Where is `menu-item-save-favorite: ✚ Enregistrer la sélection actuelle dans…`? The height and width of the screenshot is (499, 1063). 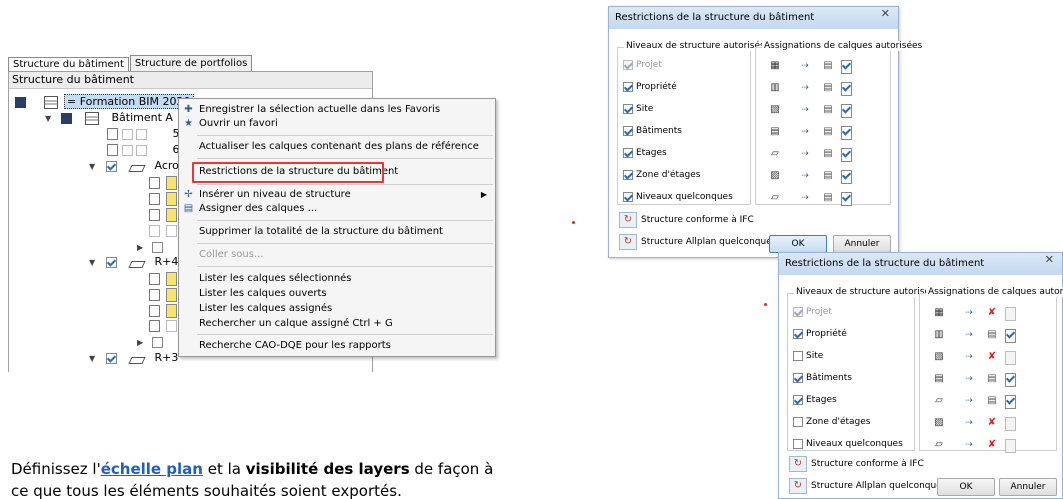 menu-item-save-favorite: ✚ Enregistrer la sélection actuelle dans… is located at coordinates (337, 109).